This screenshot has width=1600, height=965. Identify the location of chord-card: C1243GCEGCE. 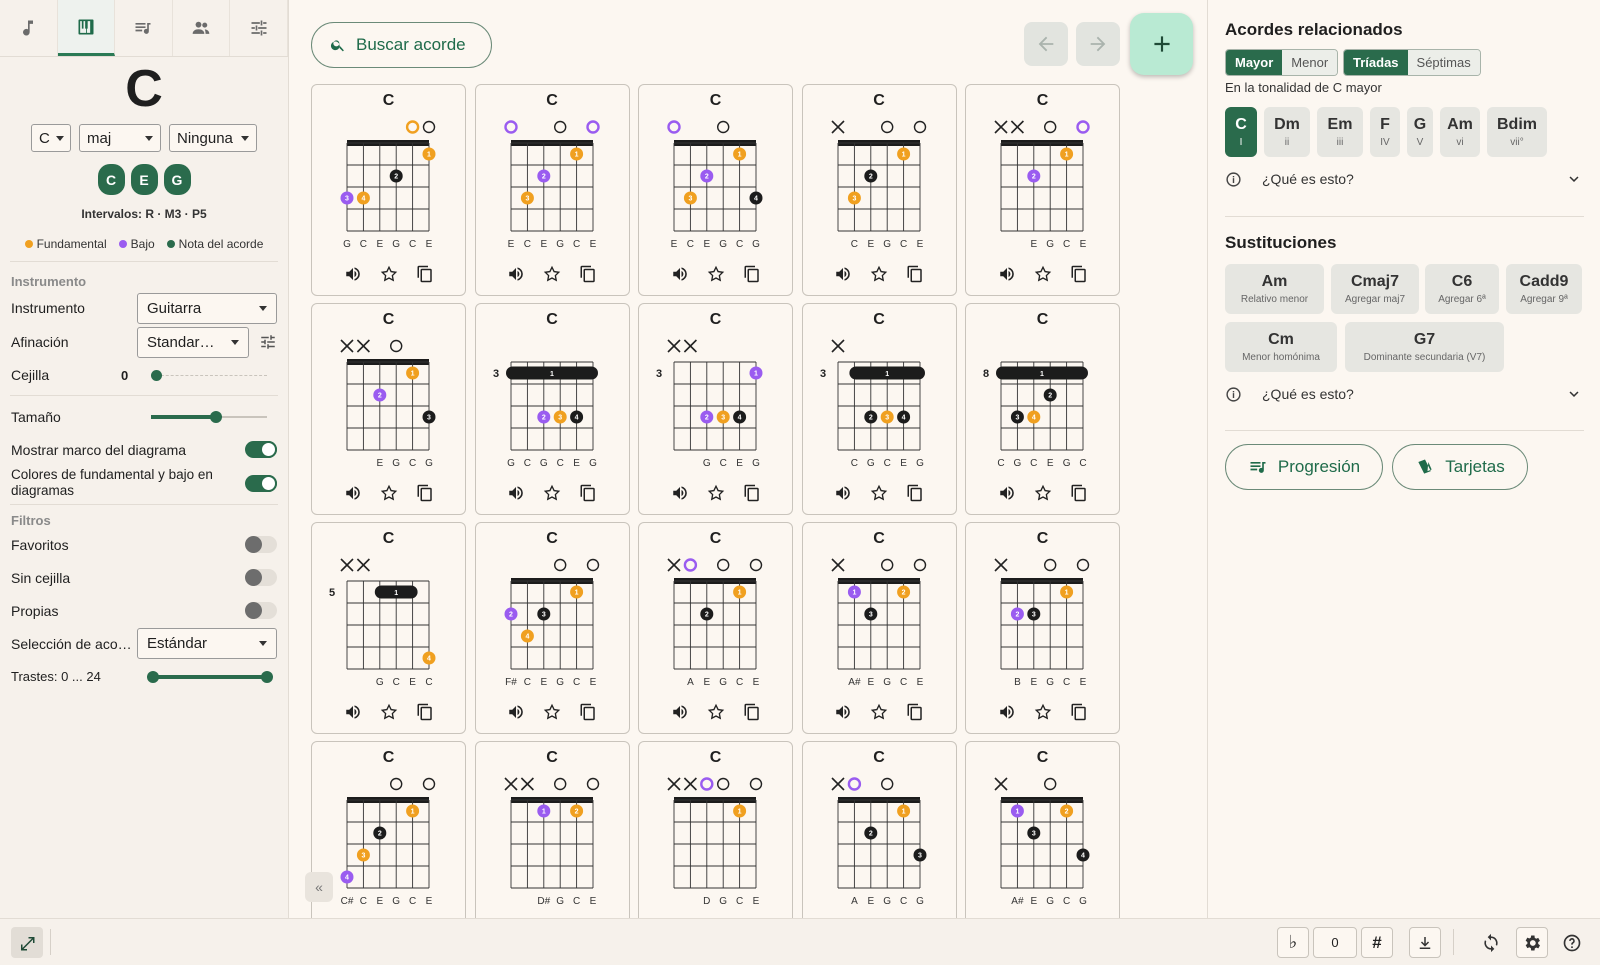
(388, 190).